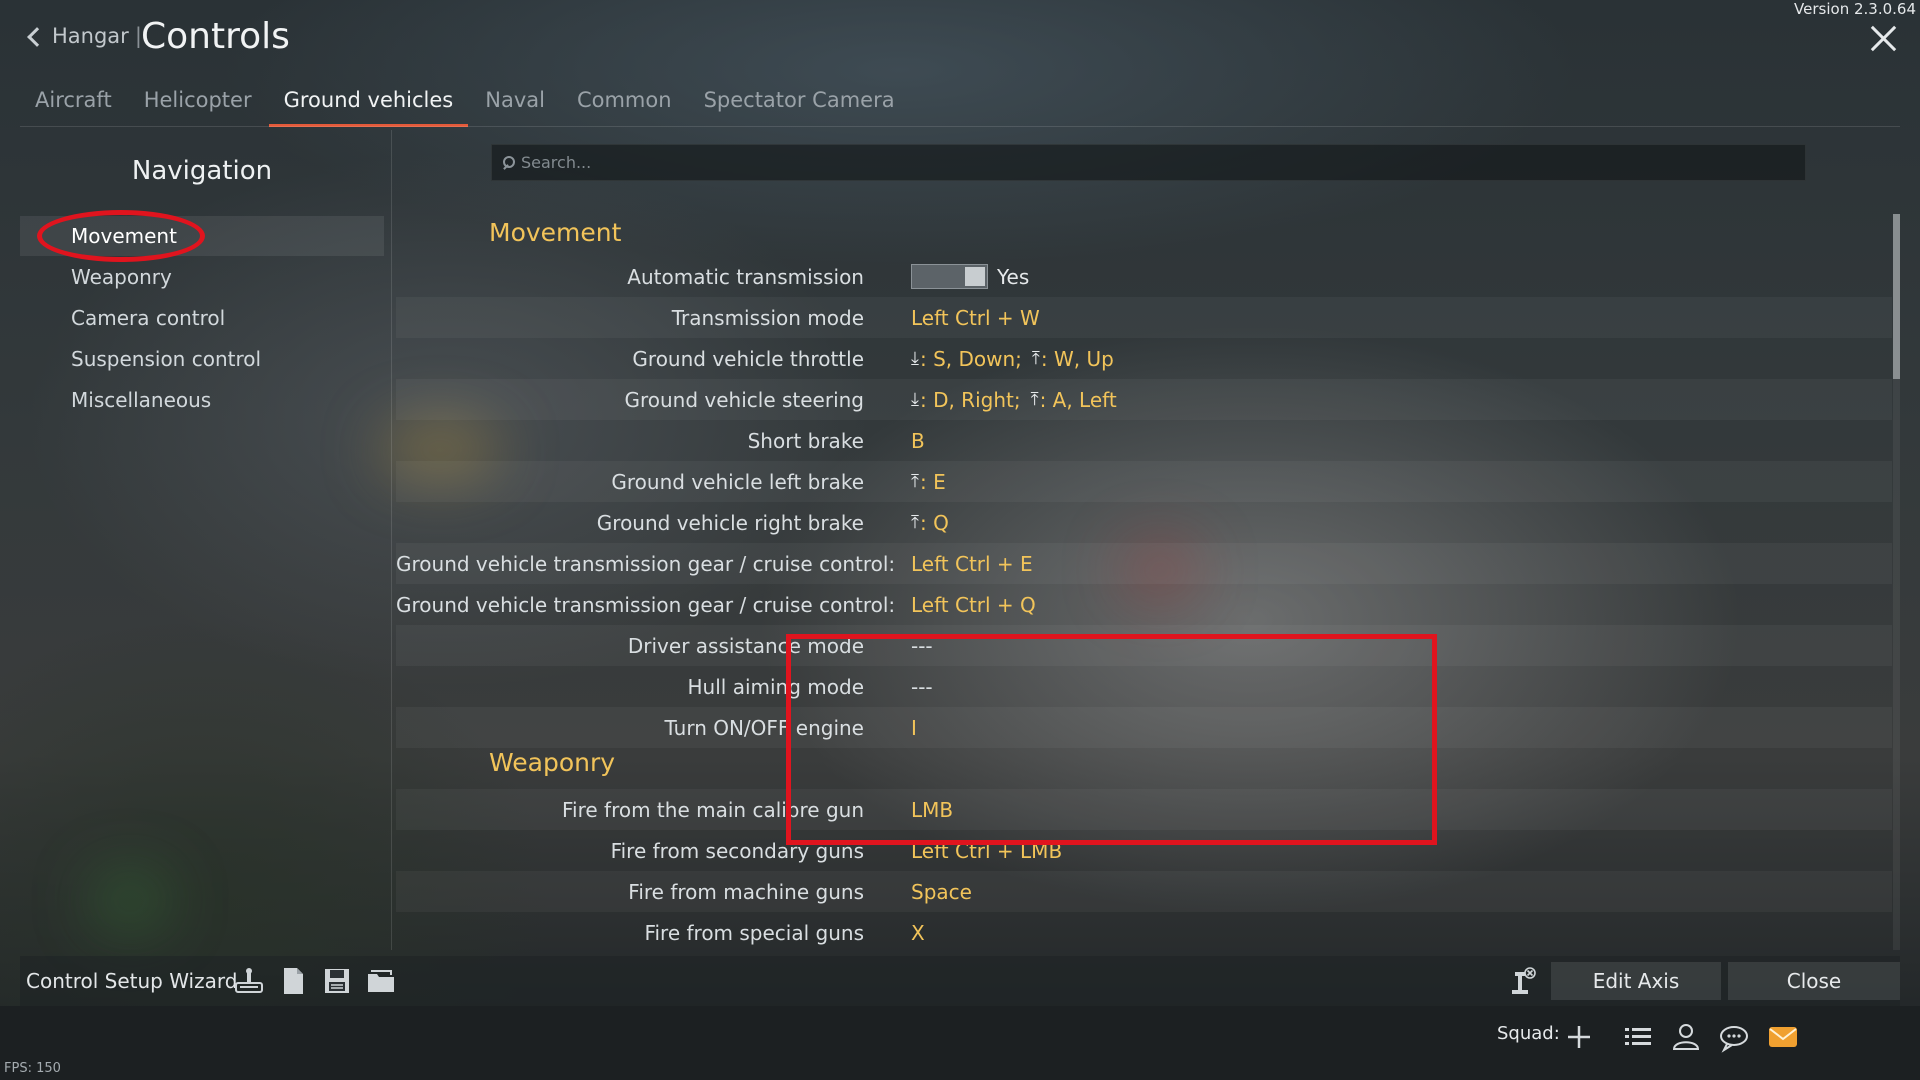 This screenshot has height=1080, width=1920. What do you see at coordinates (748, 358) in the screenshot?
I see `control-label: Ground vehicle throttle` at bounding box center [748, 358].